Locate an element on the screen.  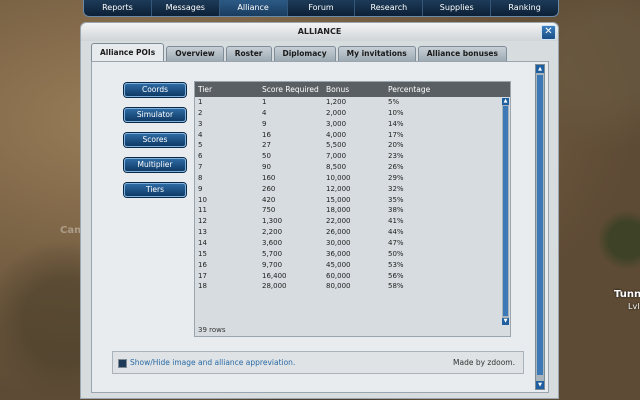
header-tier: Tier is located at coordinates (228, 89).